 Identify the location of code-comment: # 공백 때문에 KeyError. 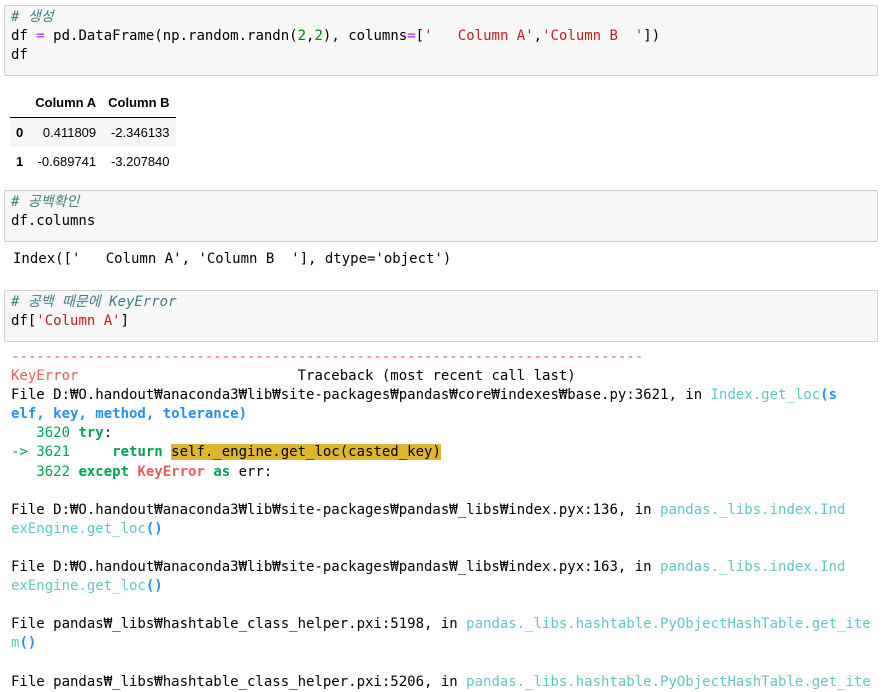
(94, 302).